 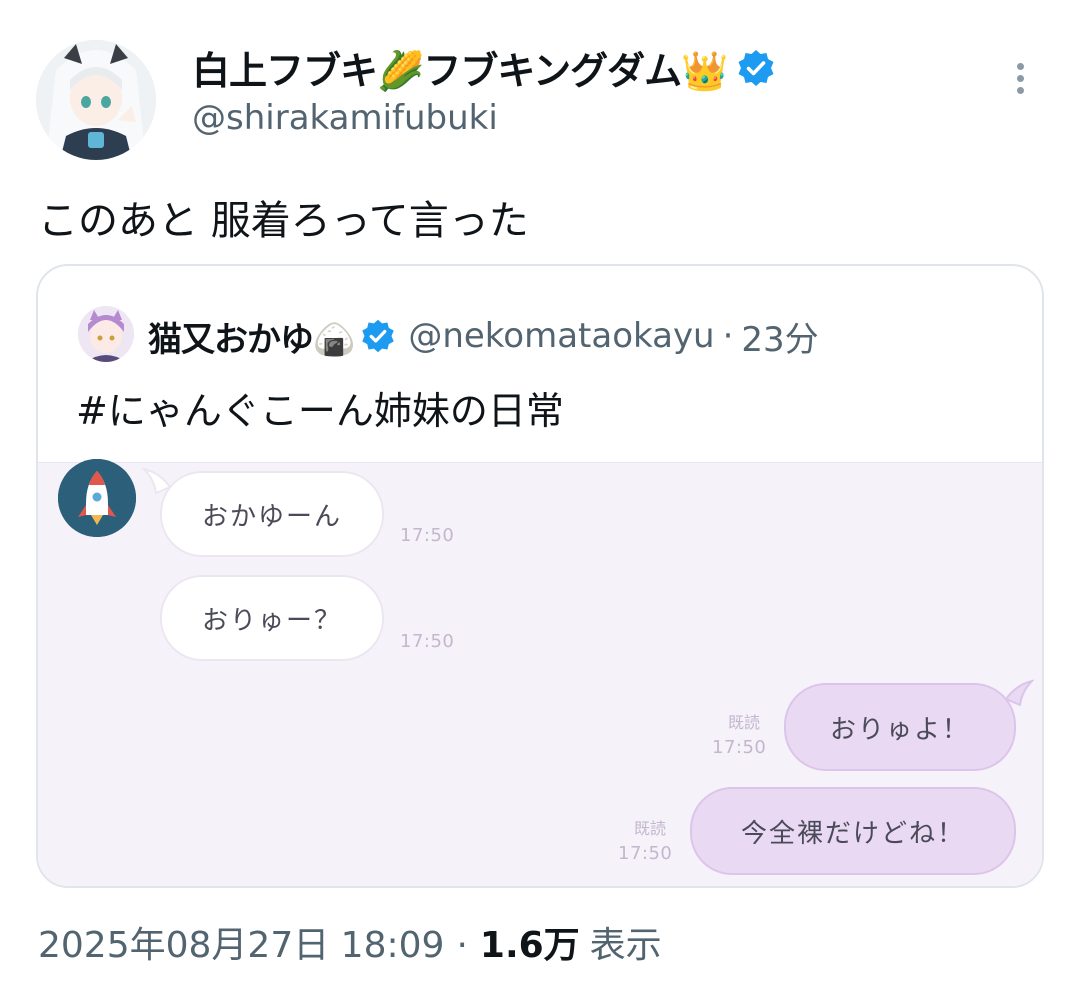 I want to click on chat-message-text: おかゆーん, so click(x=271, y=516).